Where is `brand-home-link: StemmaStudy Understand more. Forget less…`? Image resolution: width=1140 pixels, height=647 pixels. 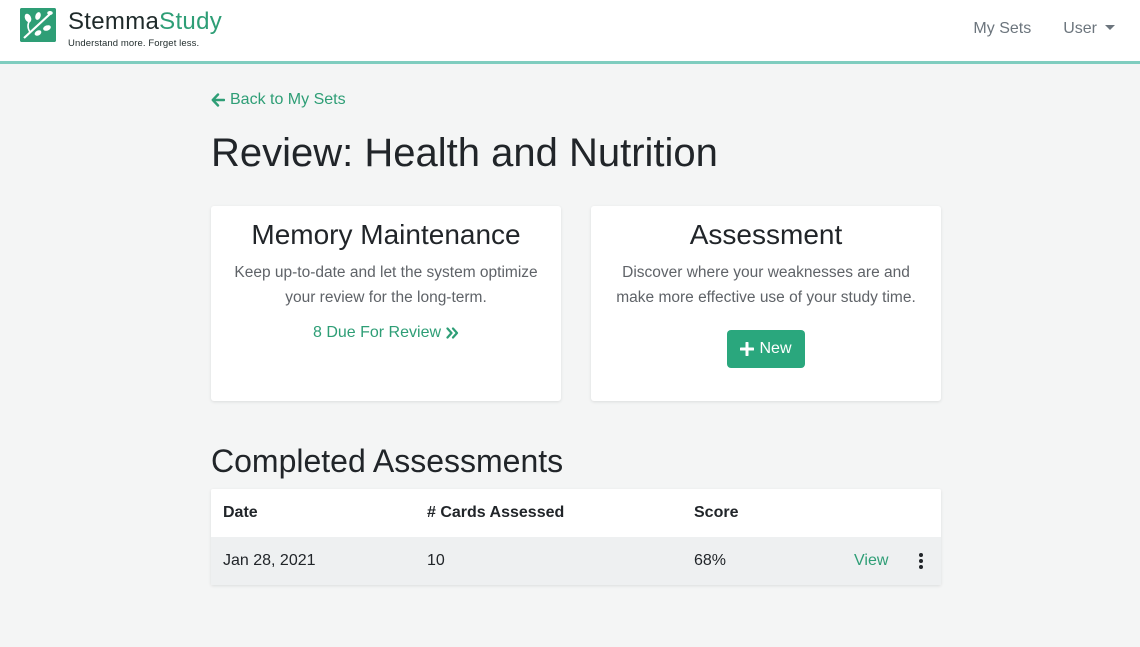
brand-home-link: StemmaStudy Understand more. Forget less… is located at coordinates (121, 28).